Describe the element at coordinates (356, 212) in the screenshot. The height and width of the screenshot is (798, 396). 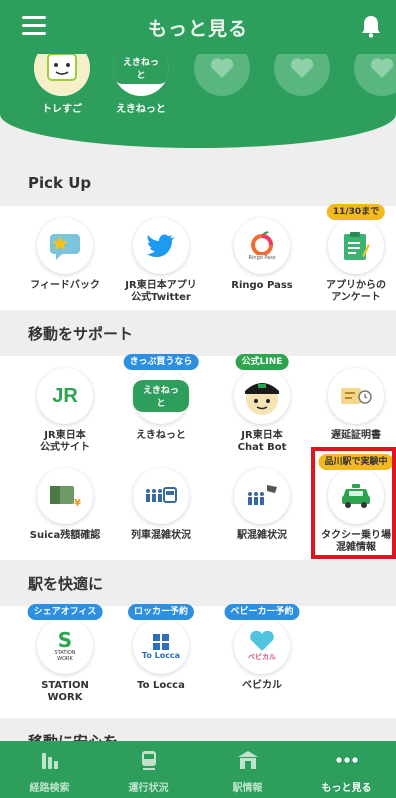
I see `deadline-badge: 11/30まで` at that location.